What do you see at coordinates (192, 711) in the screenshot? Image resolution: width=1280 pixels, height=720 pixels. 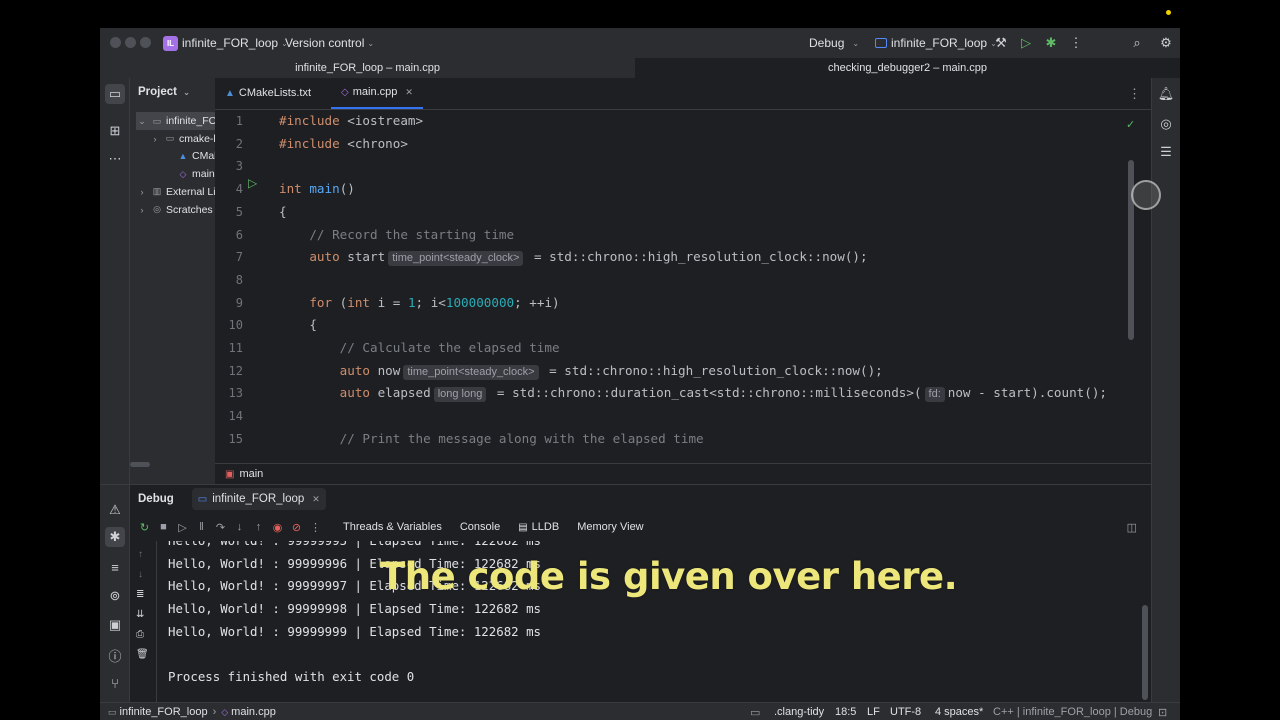 I see `status-breadcrumb: ▭ infinite_FOR_loop › ◇ main.cpp` at bounding box center [192, 711].